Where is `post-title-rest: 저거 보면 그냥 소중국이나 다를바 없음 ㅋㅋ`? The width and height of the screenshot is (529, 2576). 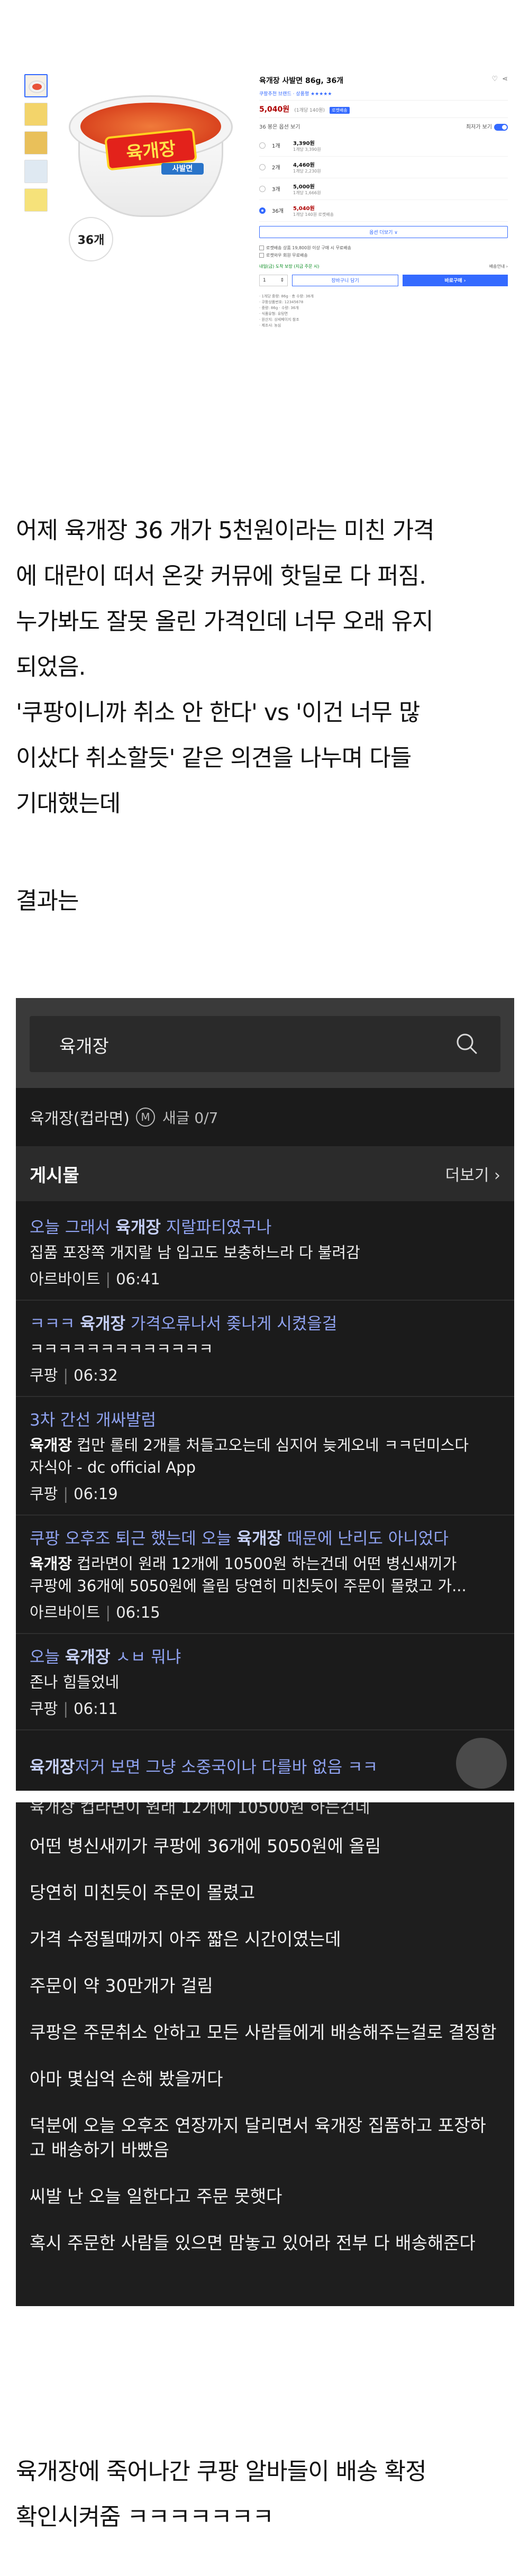 post-title-rest: 저거 보면 그냥 소중국이나 다를바 없음 ㅋㅋ is located at coordinates (227, 1767).